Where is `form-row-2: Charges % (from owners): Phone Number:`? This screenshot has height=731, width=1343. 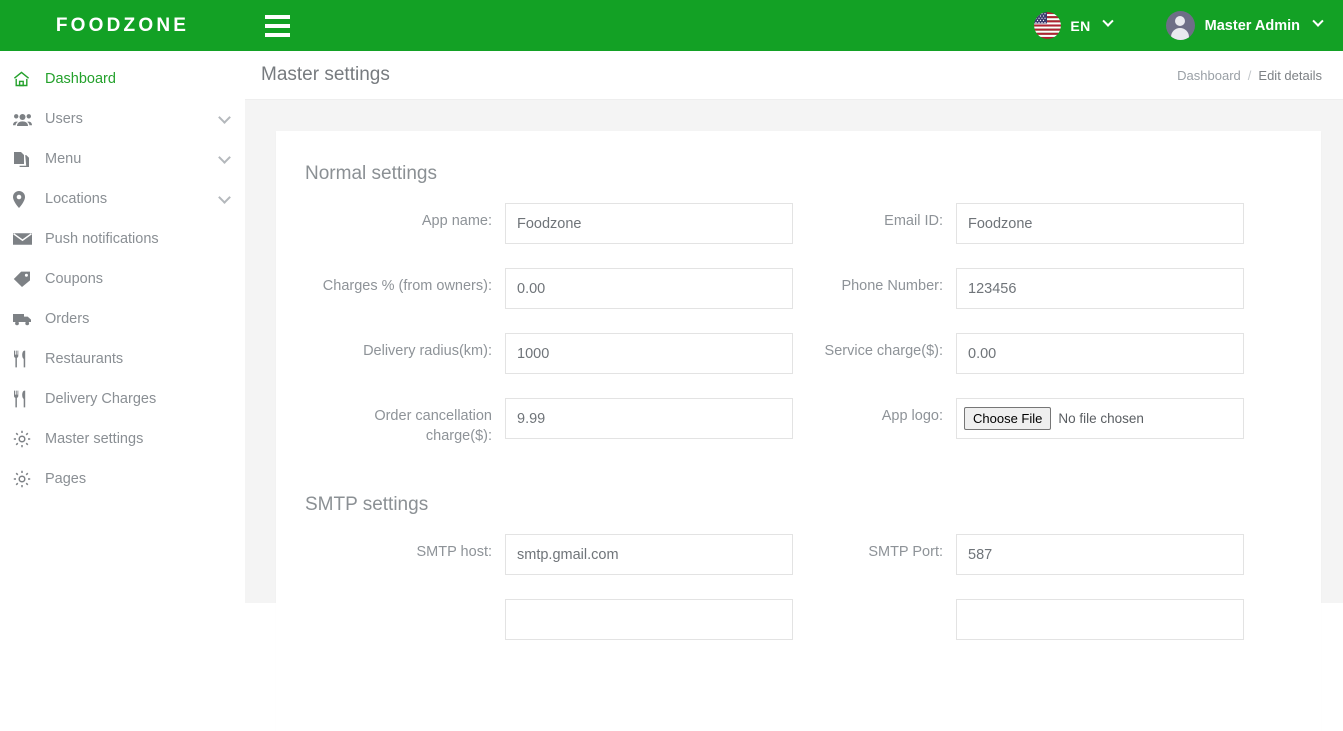
form-row-2: Charges % (from owners): Phone Number: is located at coordinates (790, 300).